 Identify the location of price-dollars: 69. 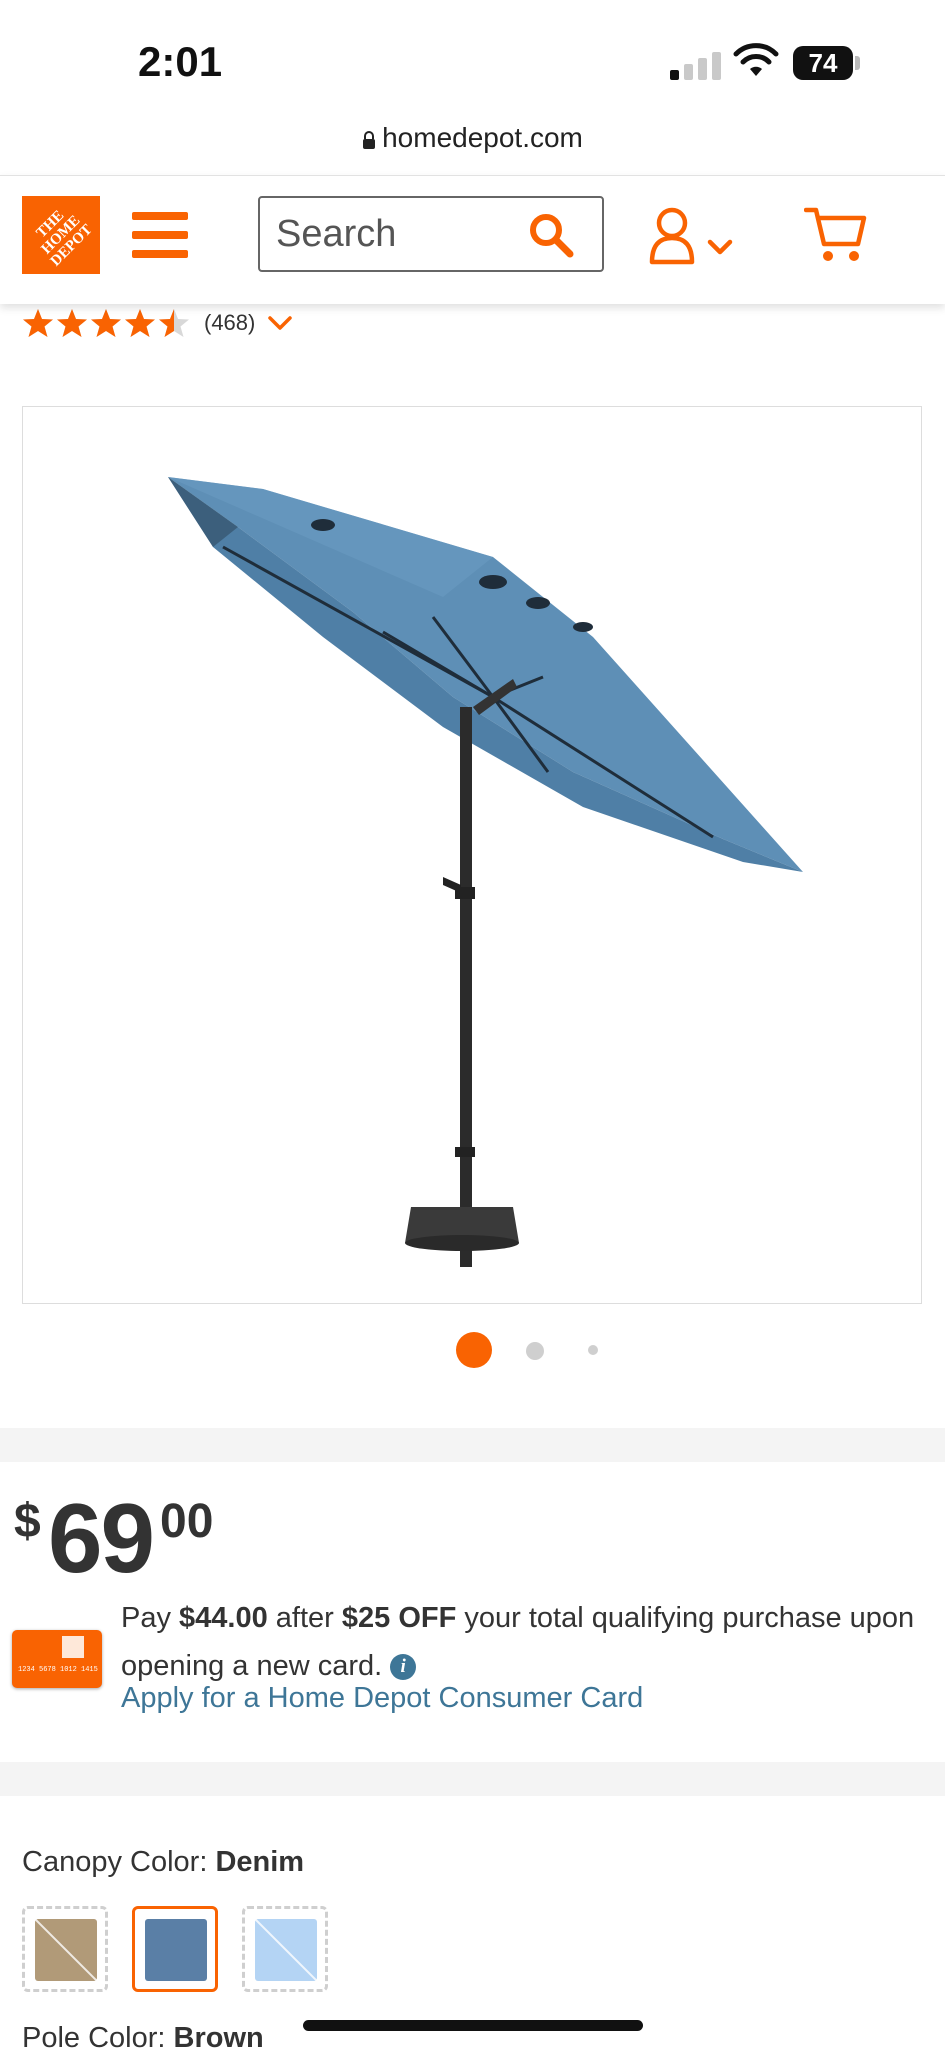
(101, 1538).